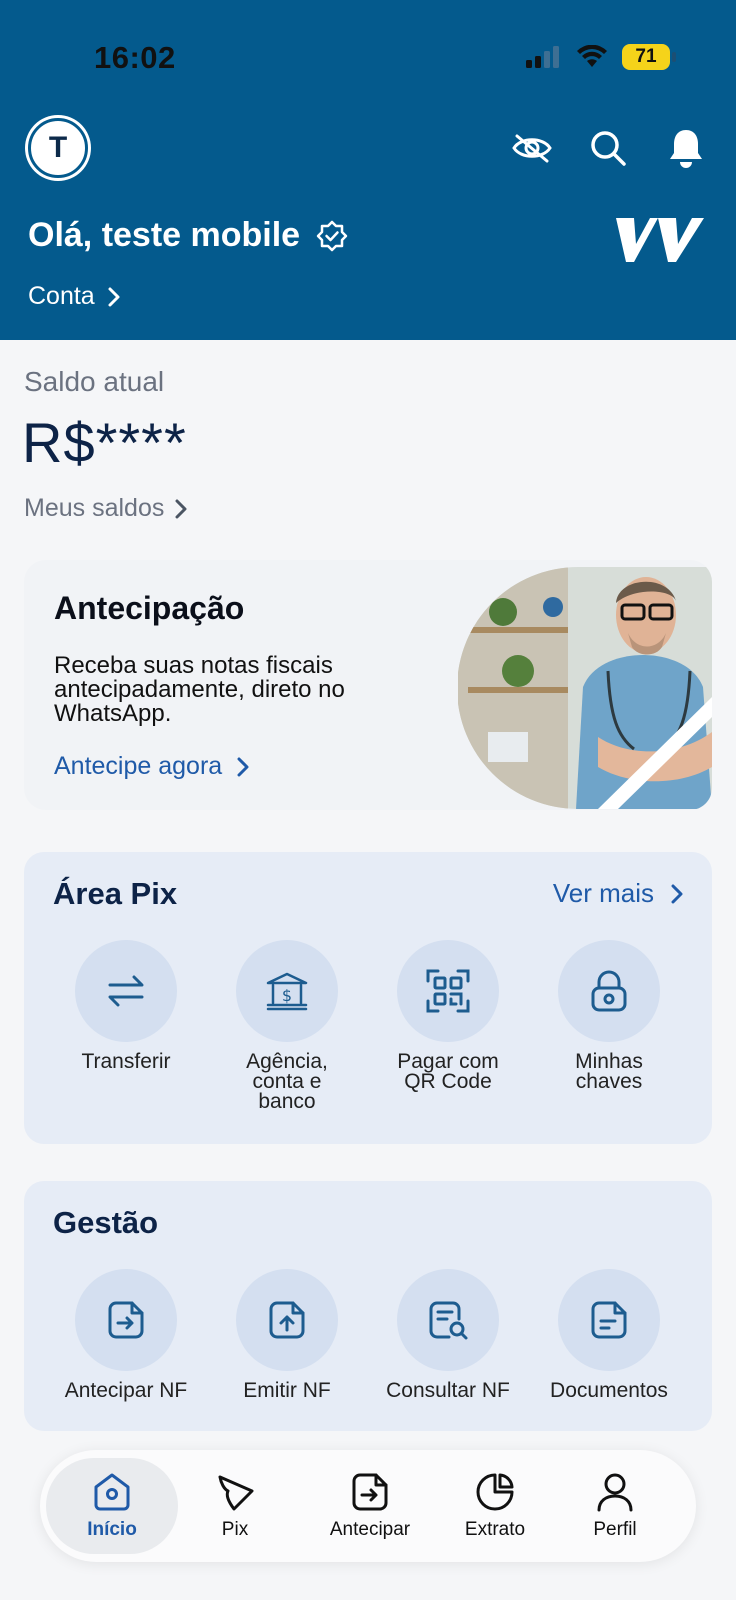  Describe the element at coordinates (542, 57) in the screenshot. I see `signal-icon` at that location.